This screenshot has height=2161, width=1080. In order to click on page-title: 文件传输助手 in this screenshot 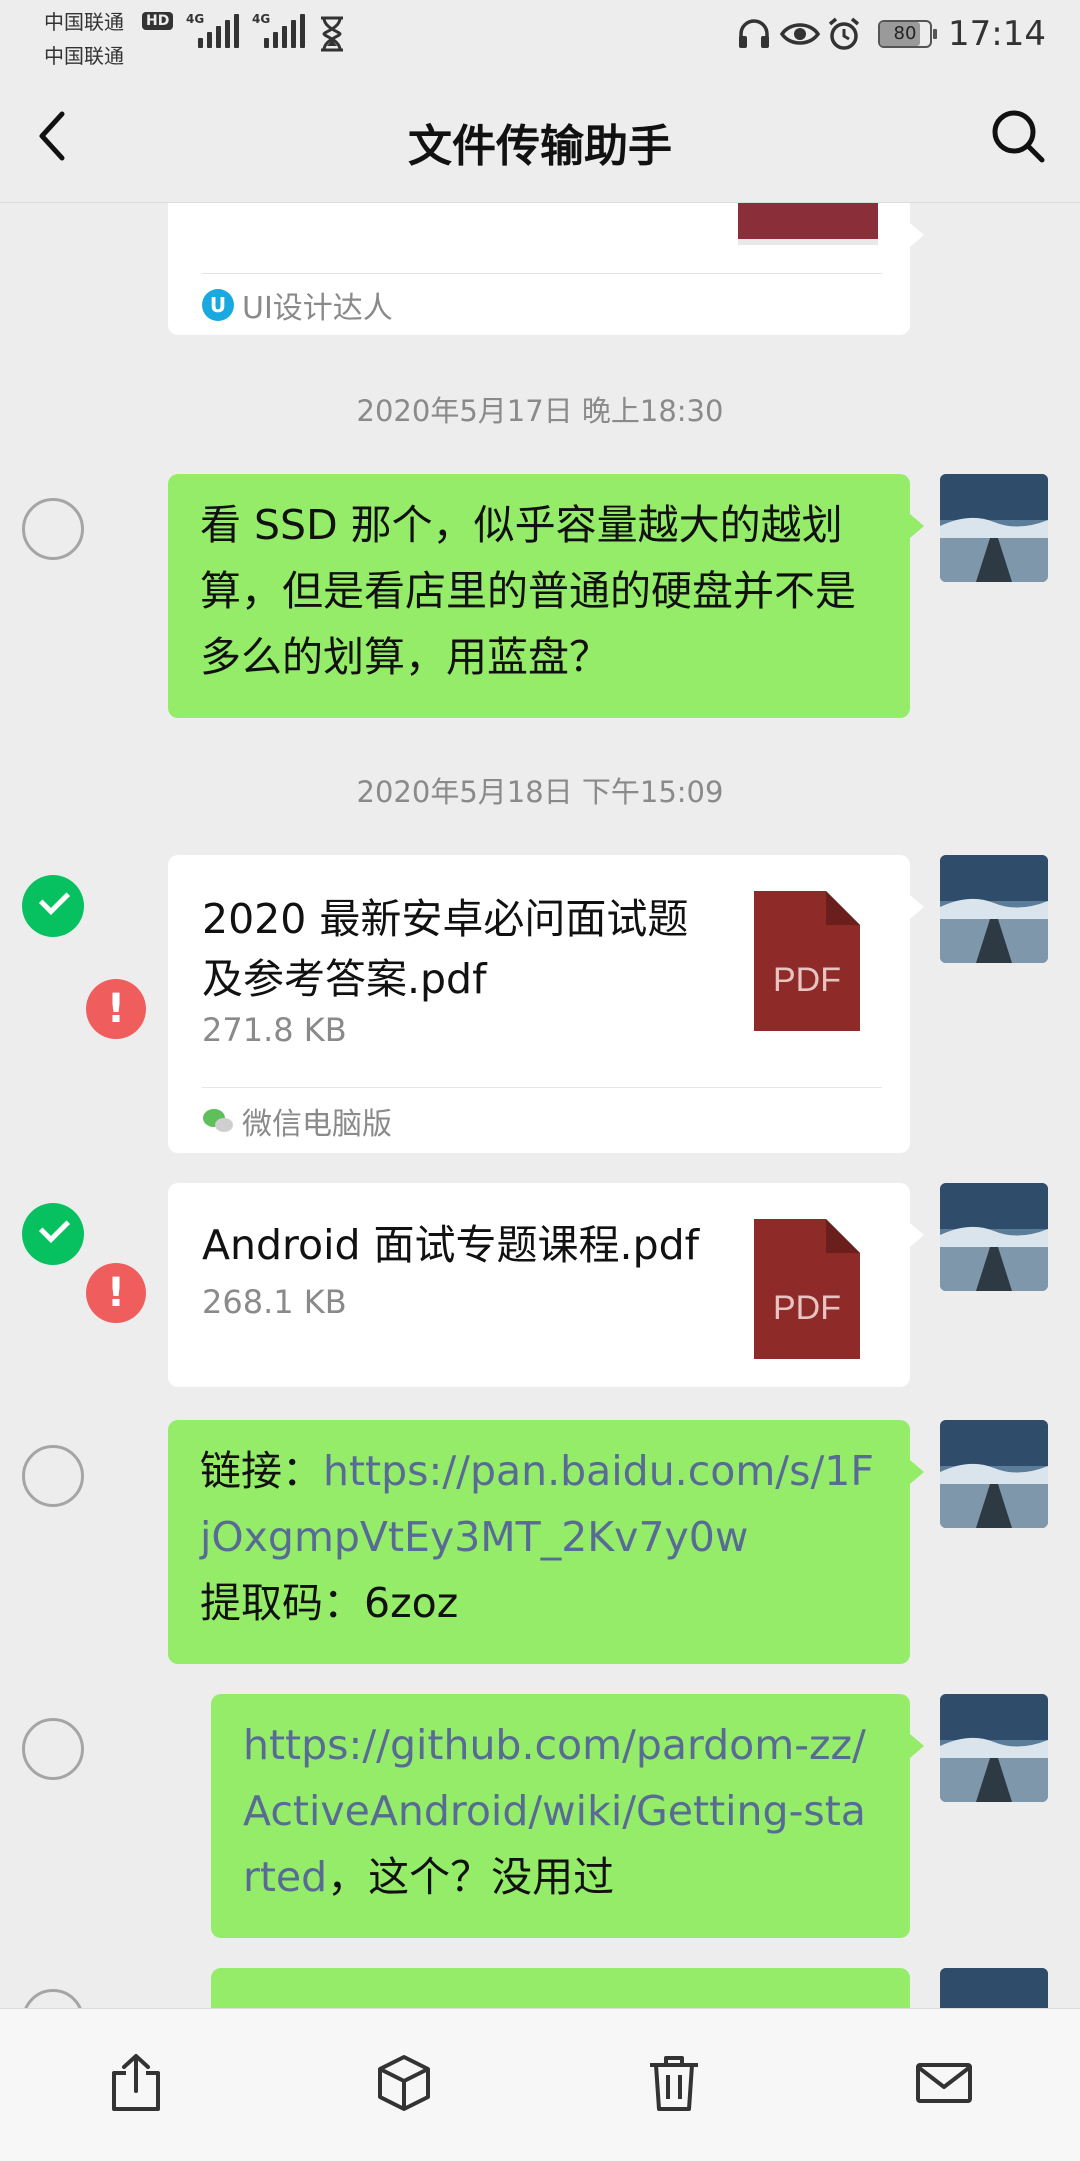, I will do `click(540, 146)`.